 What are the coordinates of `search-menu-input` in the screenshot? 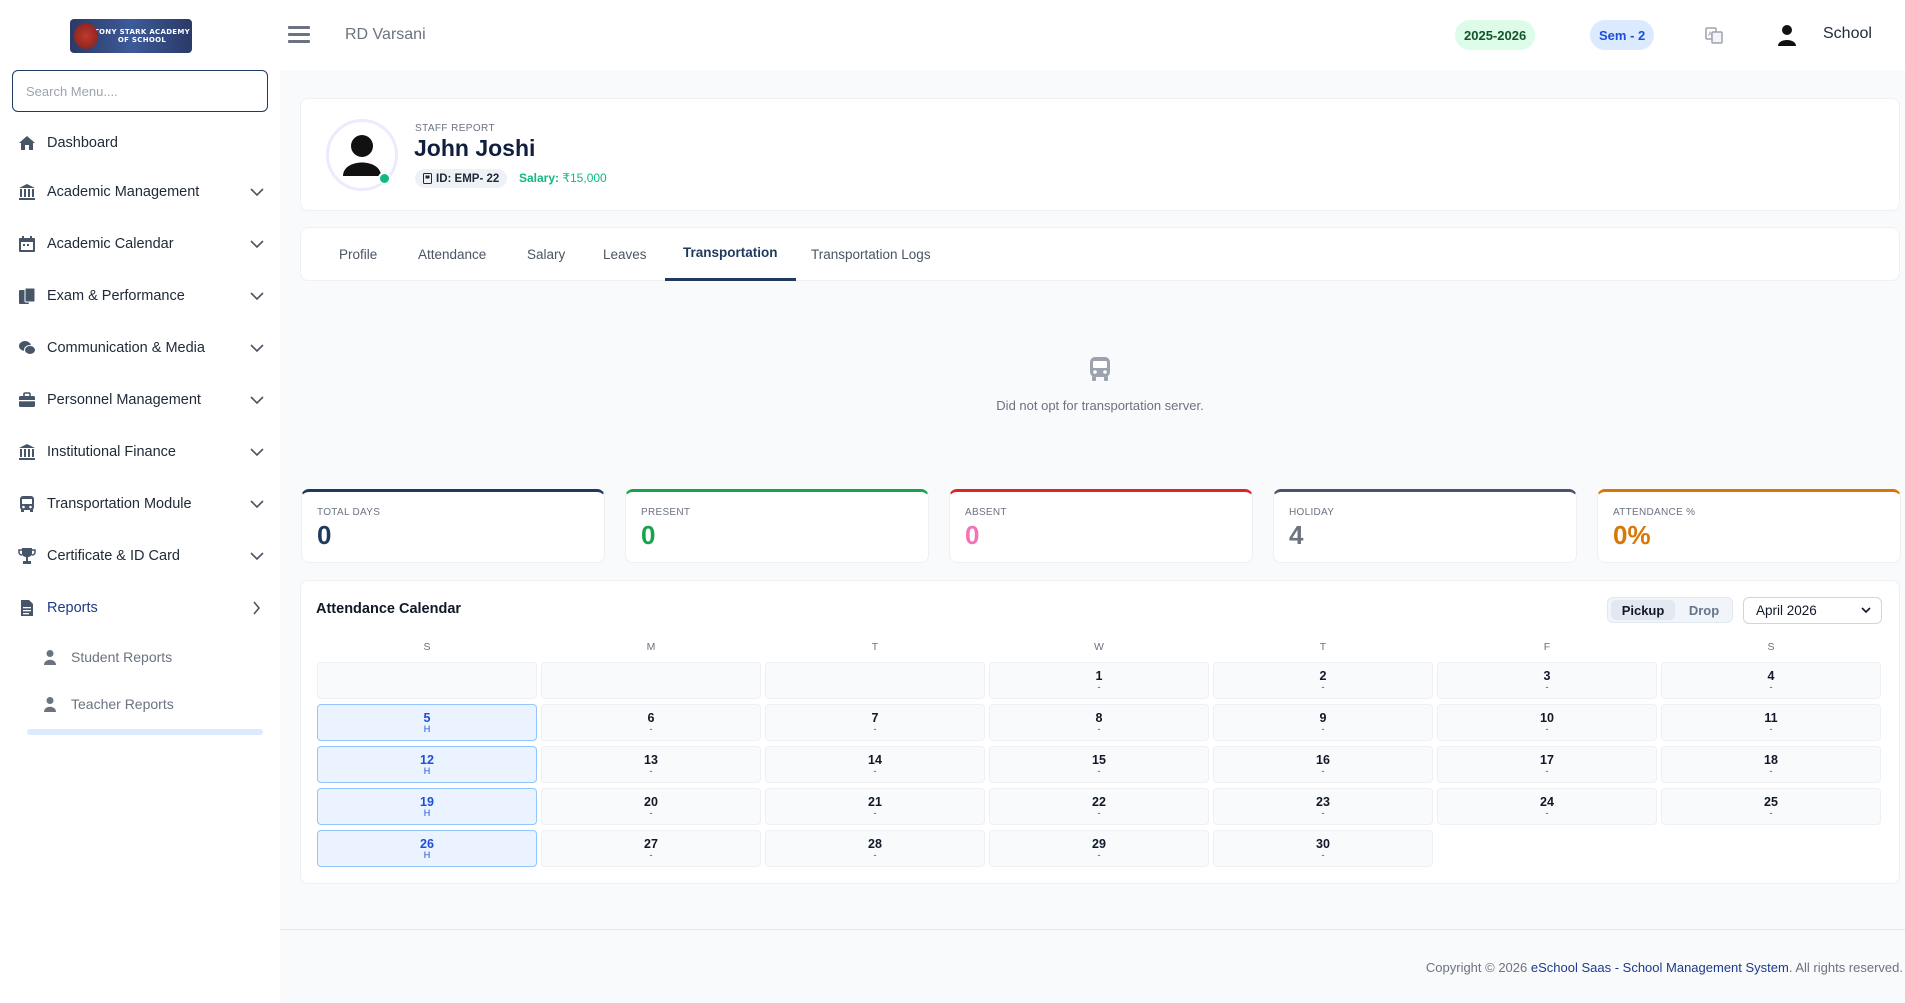 It's located at (140, 91).